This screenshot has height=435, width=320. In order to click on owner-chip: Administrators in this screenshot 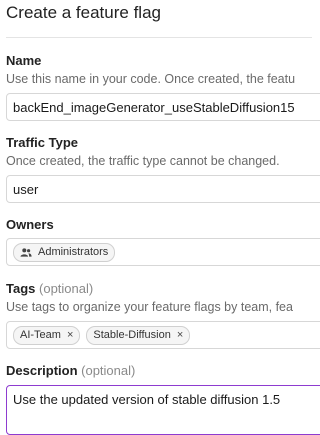, I will do `click(64, 252)`.